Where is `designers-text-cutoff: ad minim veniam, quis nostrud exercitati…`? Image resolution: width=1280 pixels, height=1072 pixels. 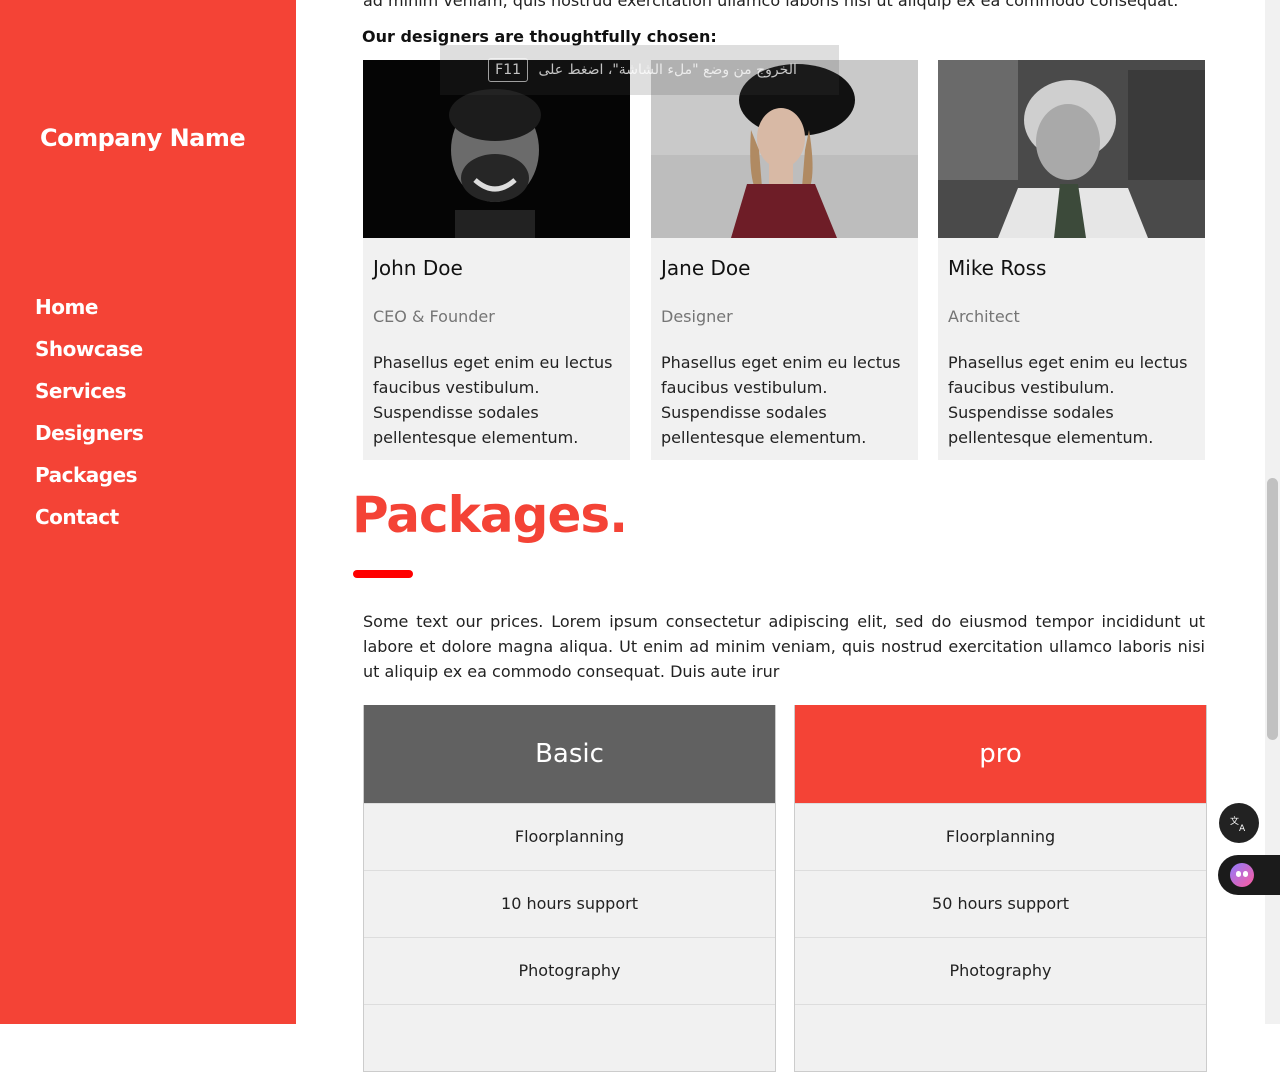 designers-text-cutoff: ad minim veniam, quis nostrud exercitati… is located at coordinates (771, 5).